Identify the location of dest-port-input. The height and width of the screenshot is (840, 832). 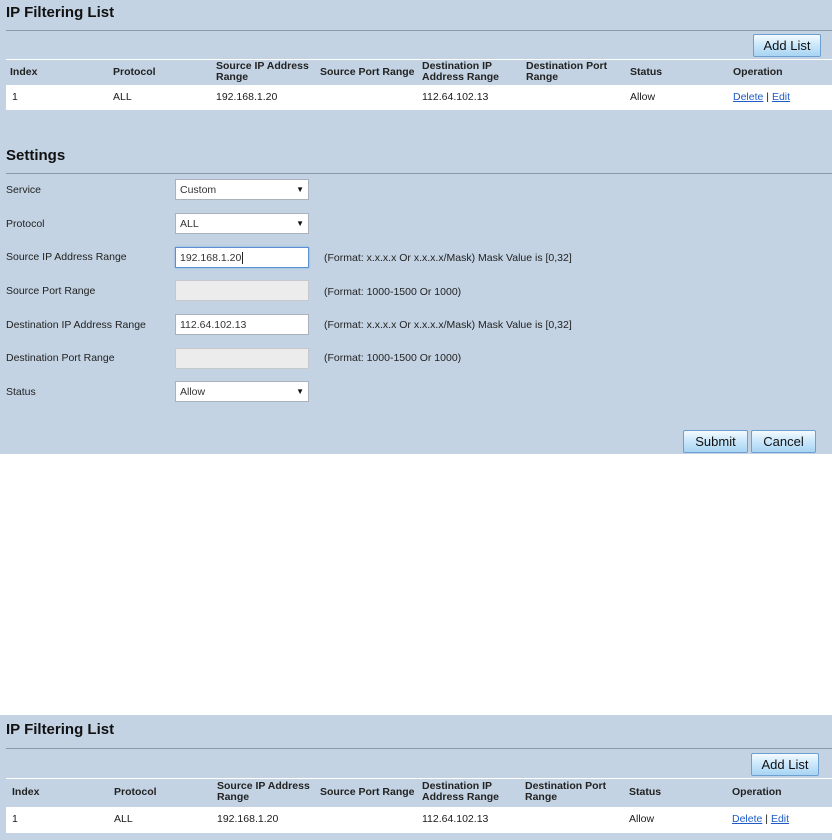
(242, 358).